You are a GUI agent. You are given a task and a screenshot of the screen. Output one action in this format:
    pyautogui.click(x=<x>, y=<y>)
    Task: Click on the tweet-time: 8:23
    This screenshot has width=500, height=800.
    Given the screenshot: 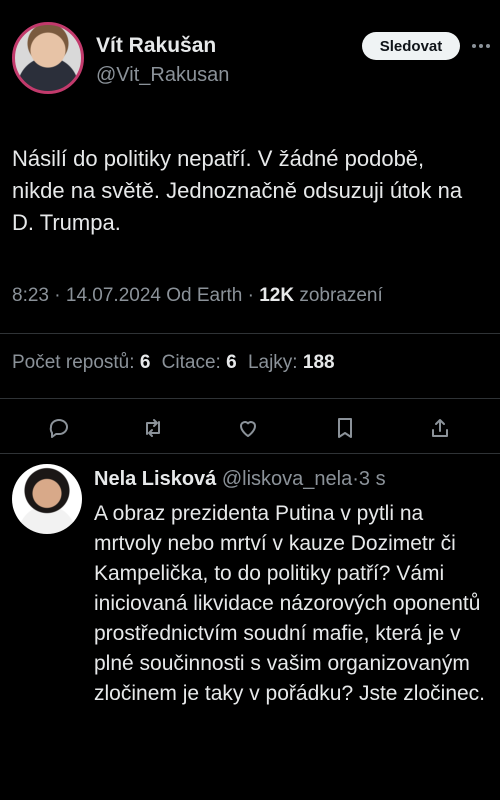 What is the action you would take?
    pyautogui.click(x=30, y=295)
    